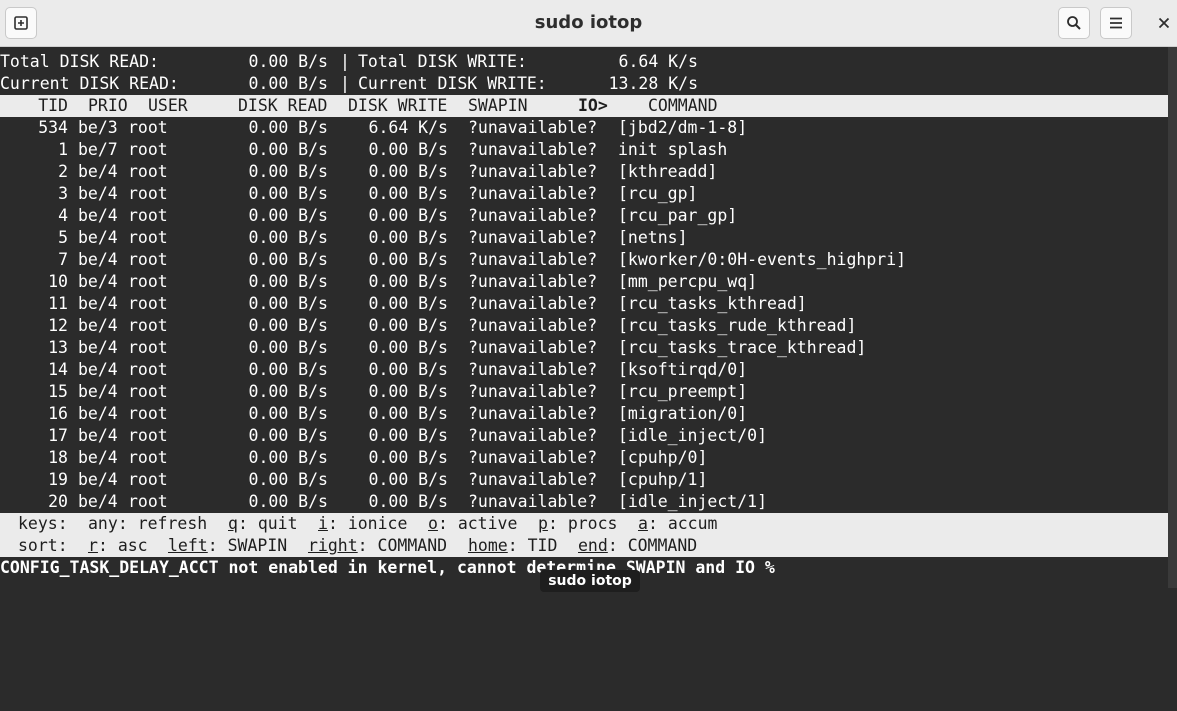  I want to click on row-command: [kworker/0:0H-events_highpri], so click(762, 259).